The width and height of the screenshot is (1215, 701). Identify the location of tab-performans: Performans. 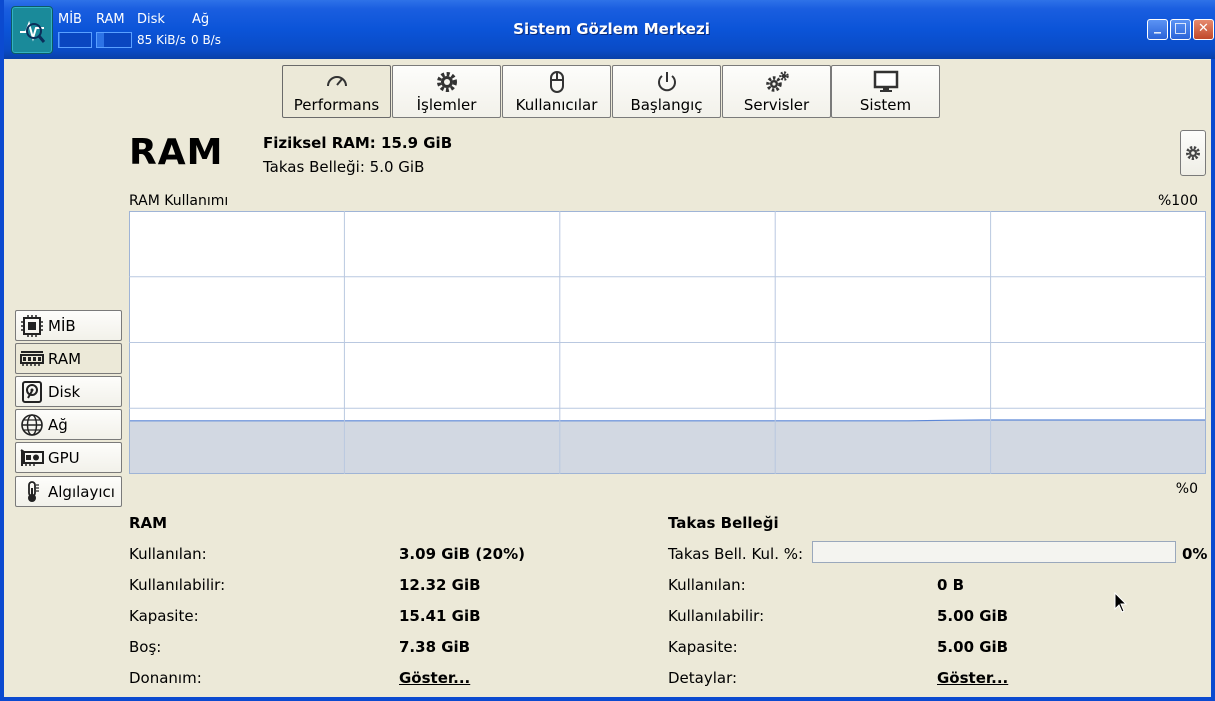
(336, 91).